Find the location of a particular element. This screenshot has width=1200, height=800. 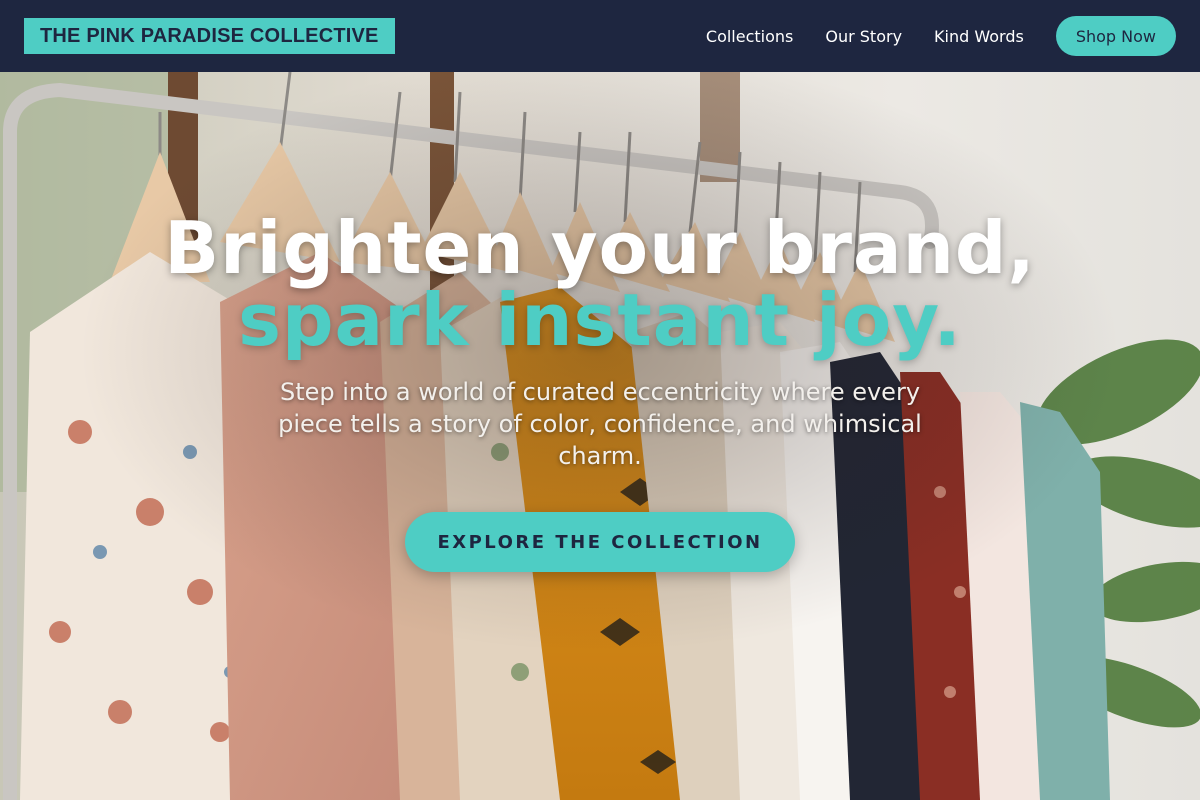

shop-now-button: Shop Now is located at coordinates (1115, 36).